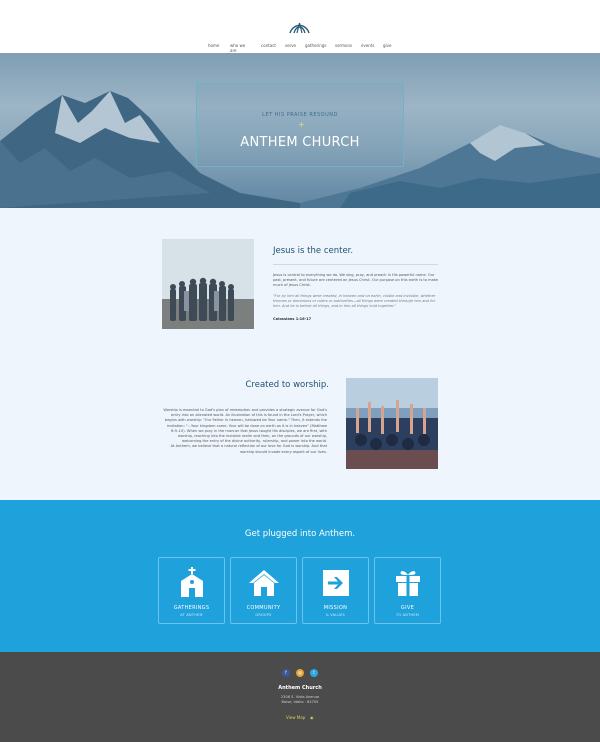 The width and height of the screenshot is (600, 742). Describe the element at coordinates (264, 583) in the screenshot. I see `house-icon` at that location.